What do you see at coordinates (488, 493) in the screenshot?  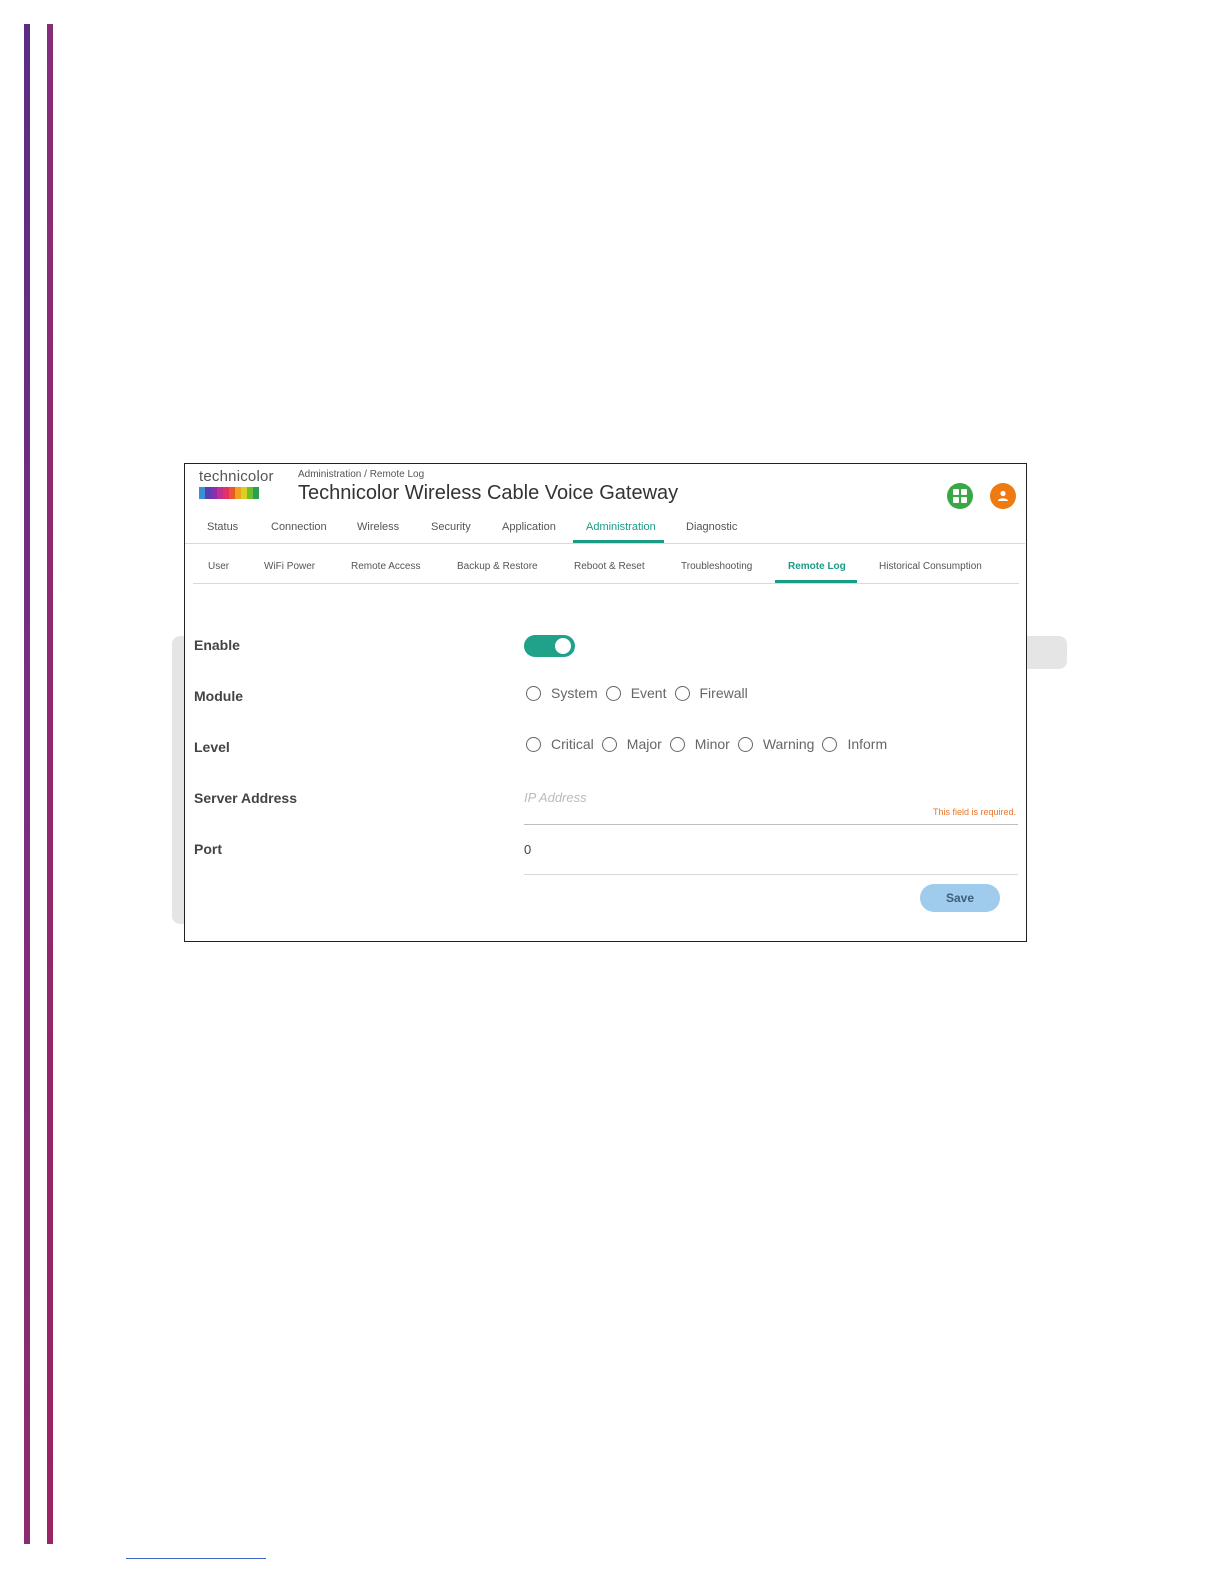 I see `page-title: Technicolor Wireless Cable Voice Gateway` at bounding box center [488, 493].